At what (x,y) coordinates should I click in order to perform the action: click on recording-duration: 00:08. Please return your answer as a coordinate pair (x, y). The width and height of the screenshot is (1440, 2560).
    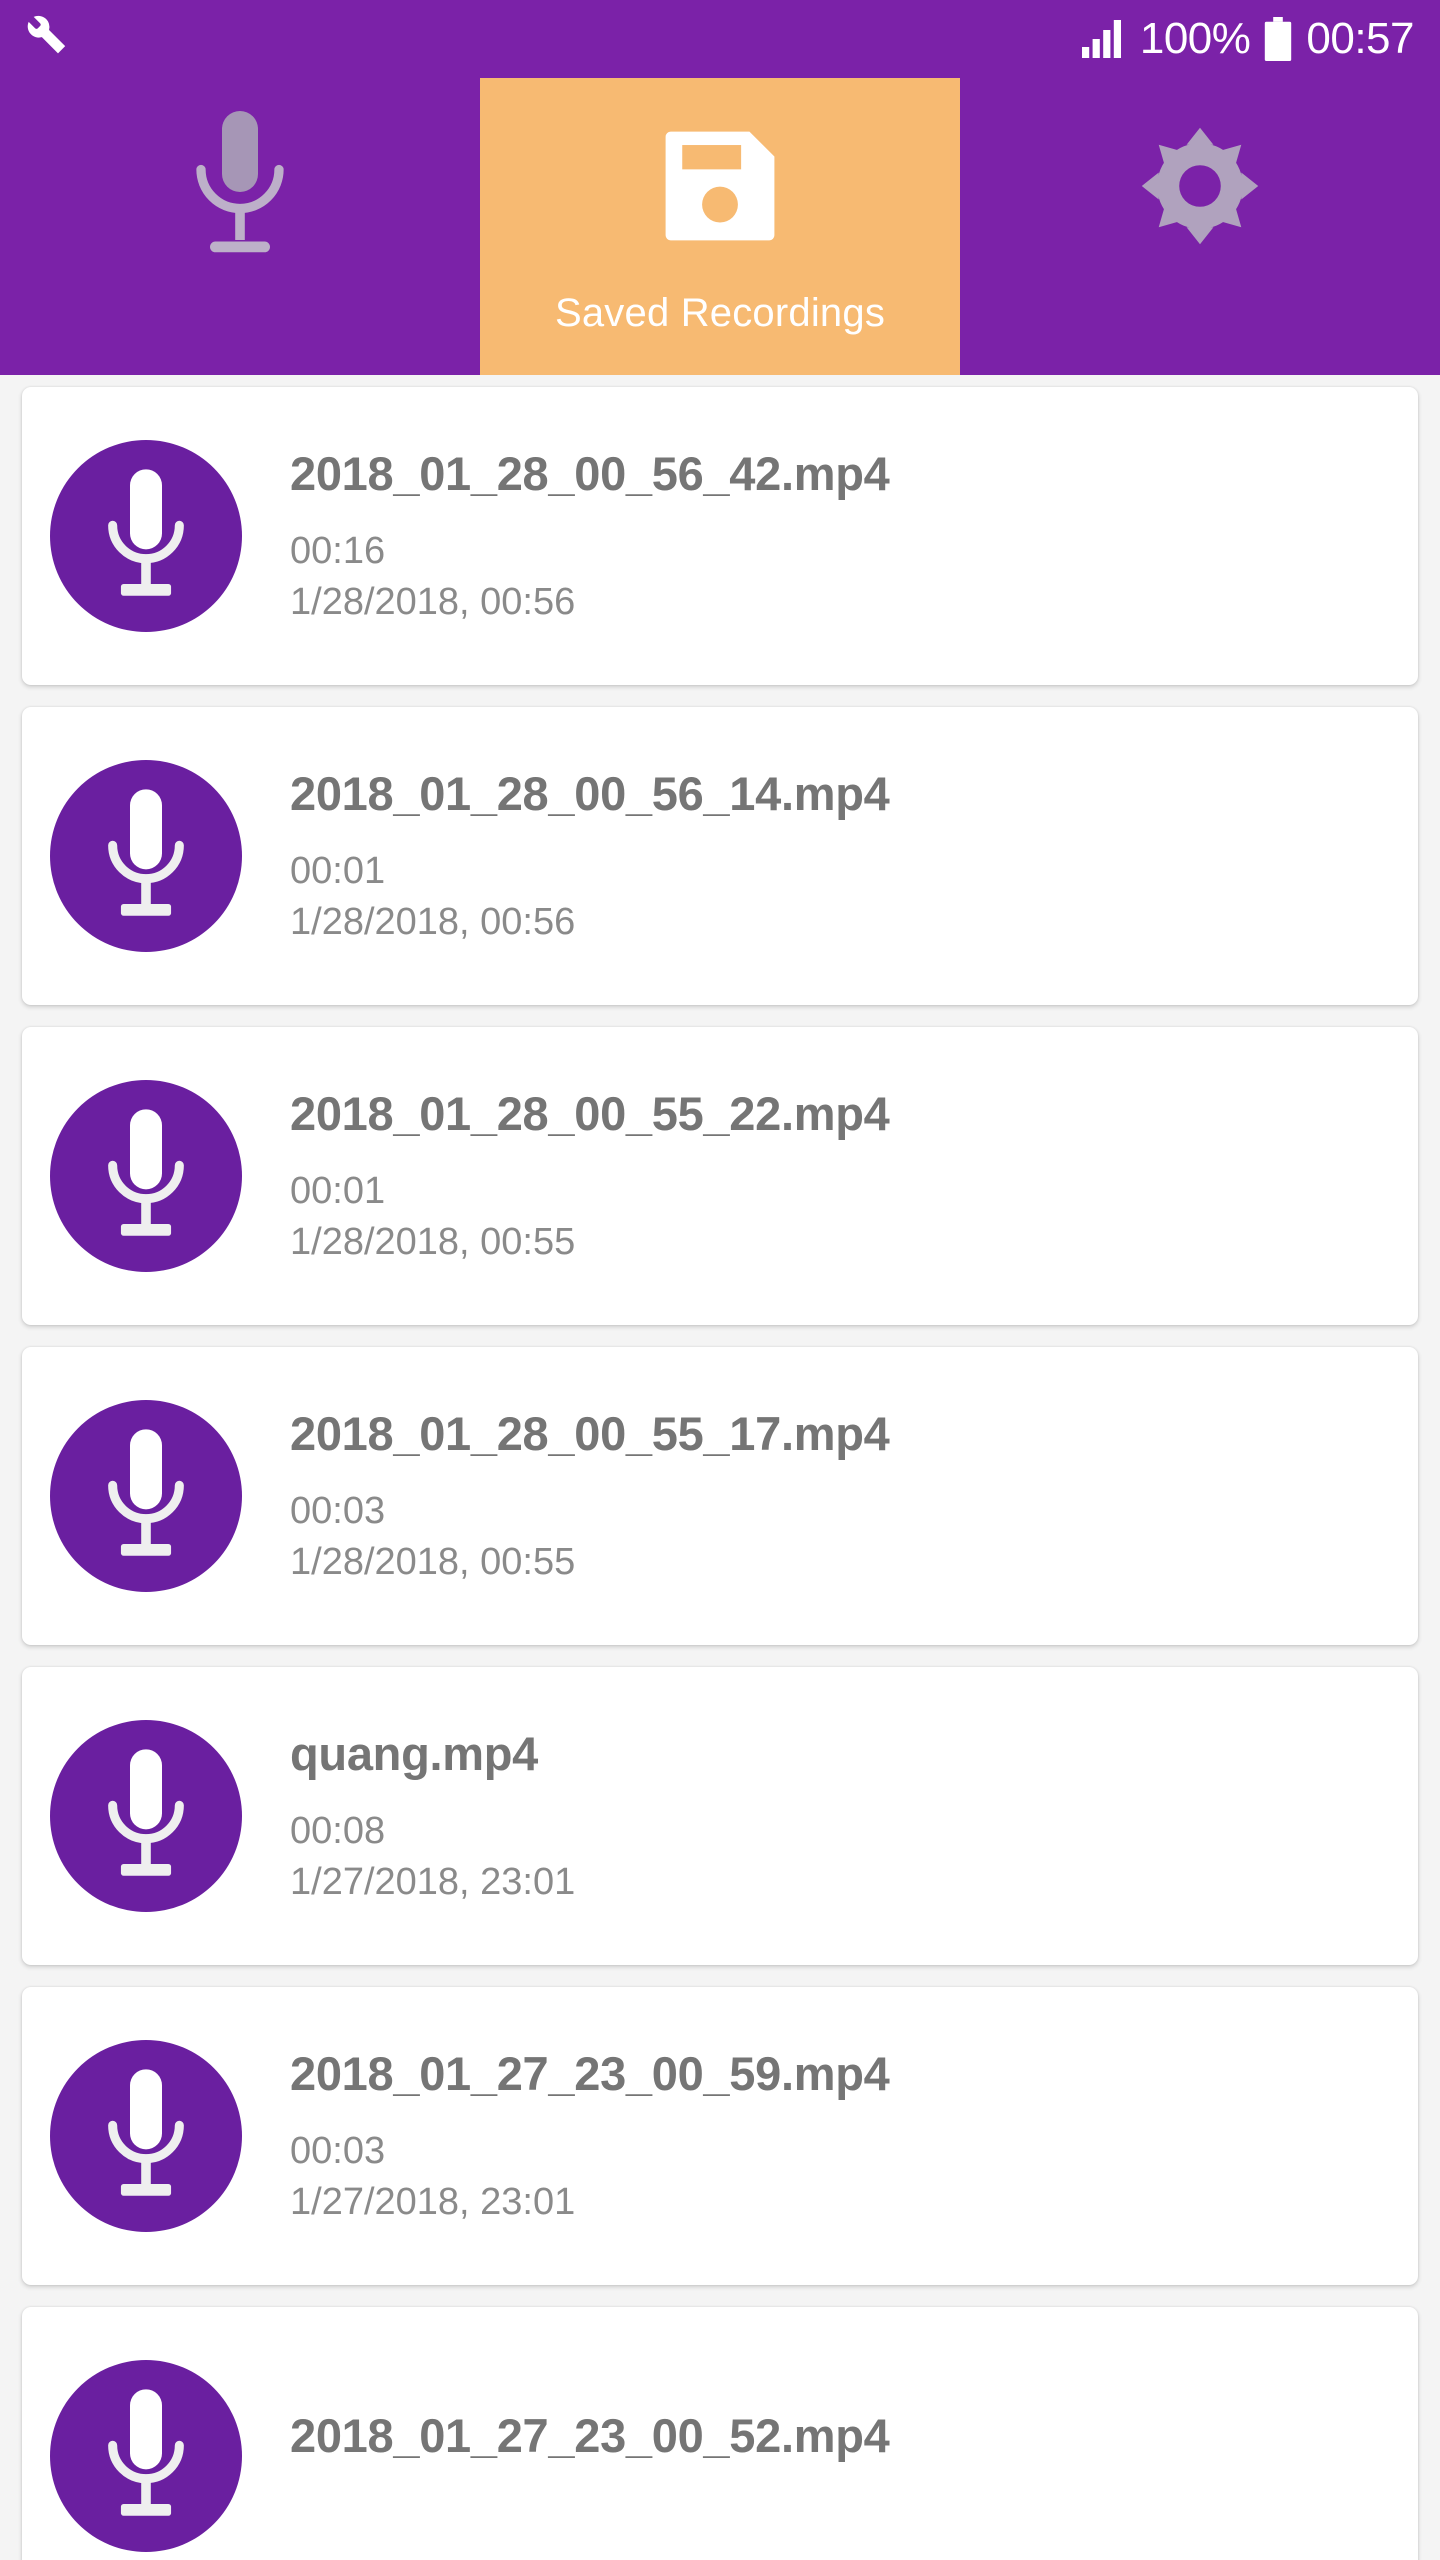
    Looking at the image, I should click on (338, 1831).